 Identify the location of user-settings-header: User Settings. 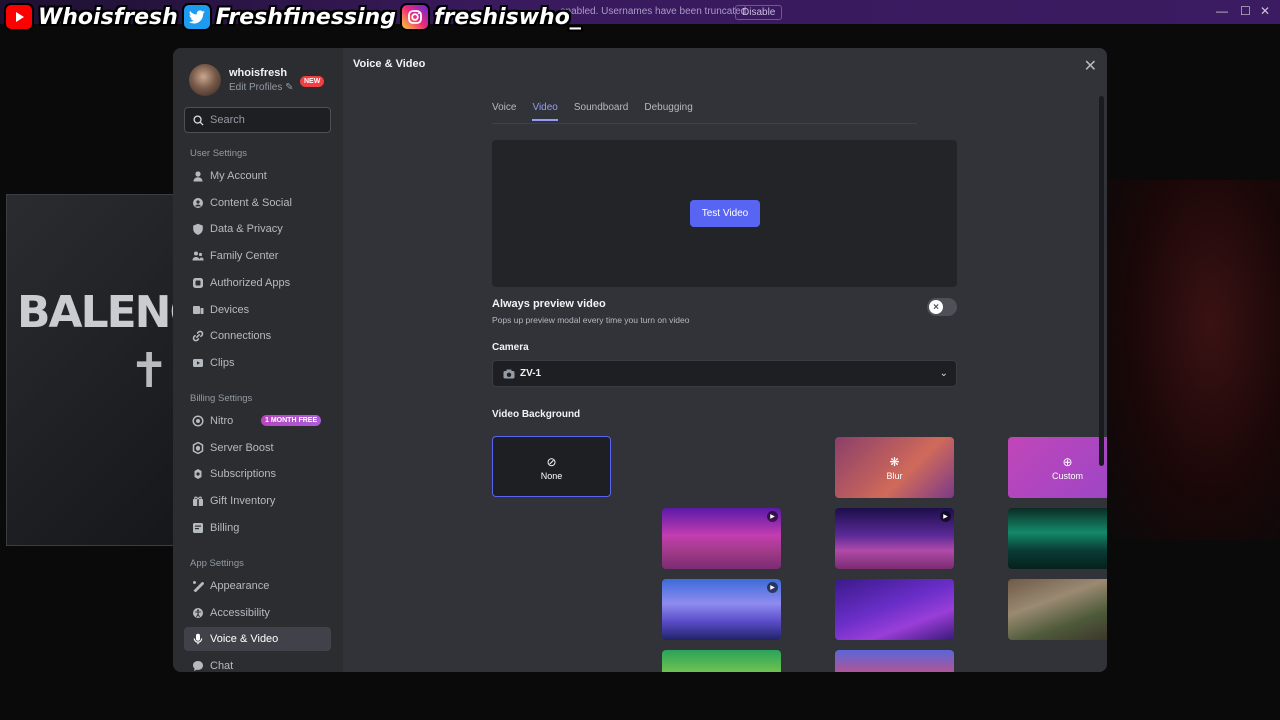
(219, 153).